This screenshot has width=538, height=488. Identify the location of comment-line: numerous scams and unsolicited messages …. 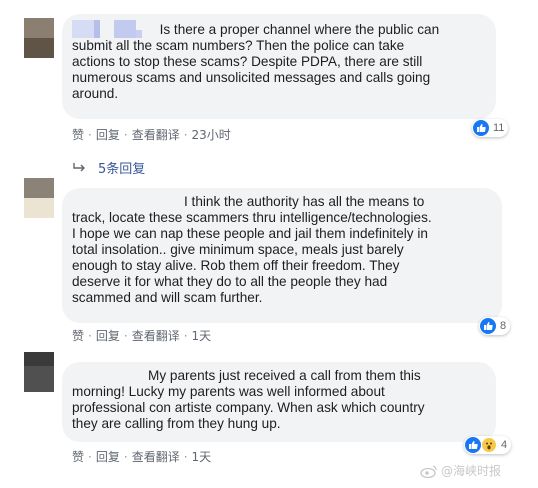
(251, 77).